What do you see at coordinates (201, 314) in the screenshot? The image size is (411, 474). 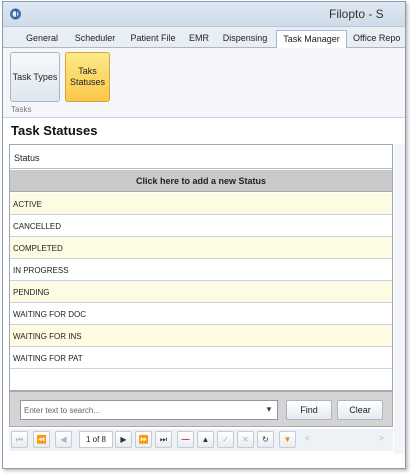 I see `table-row: WAITING FOR DOC` at bounding box center [201, 314].